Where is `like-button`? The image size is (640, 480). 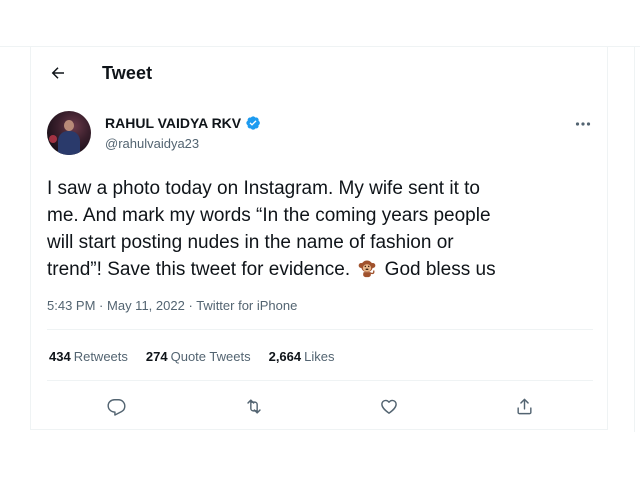 like-button is located at coordinates (389, 406).